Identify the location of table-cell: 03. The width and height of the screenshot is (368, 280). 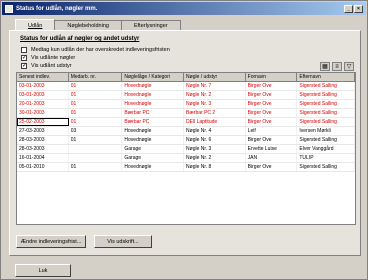
(96, 131).